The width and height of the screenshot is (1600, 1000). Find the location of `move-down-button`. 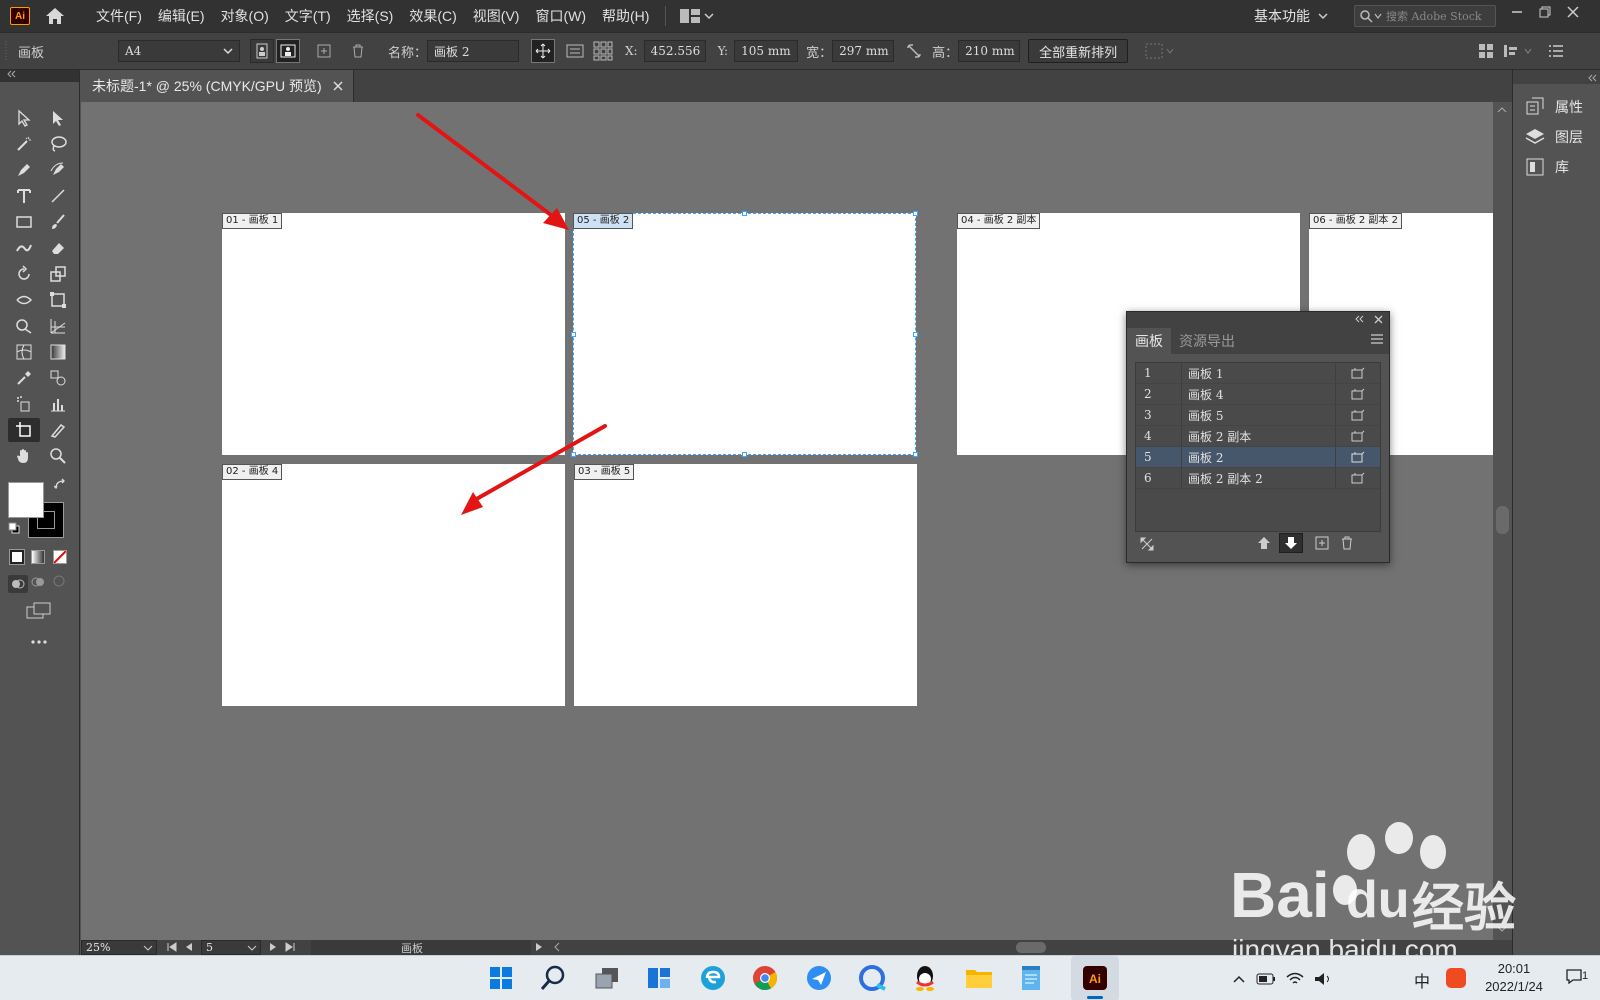

move-down-button is located at coordinates (1291, 543).